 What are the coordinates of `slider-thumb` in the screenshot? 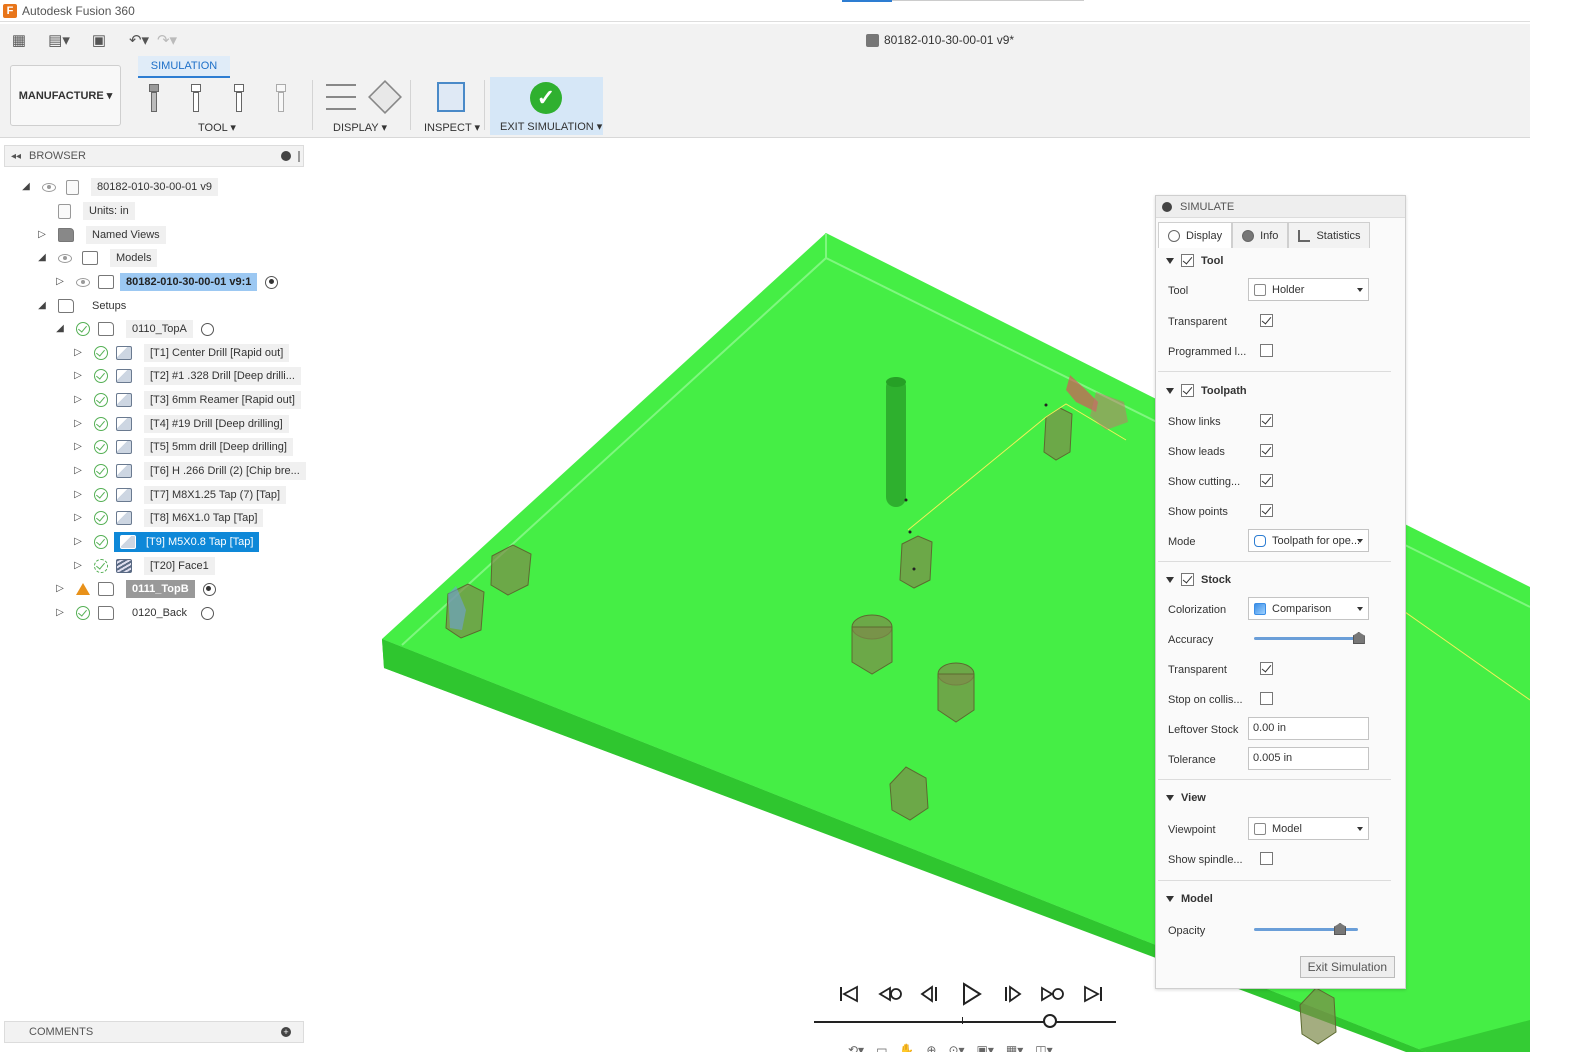 It's located at (1358, 638).